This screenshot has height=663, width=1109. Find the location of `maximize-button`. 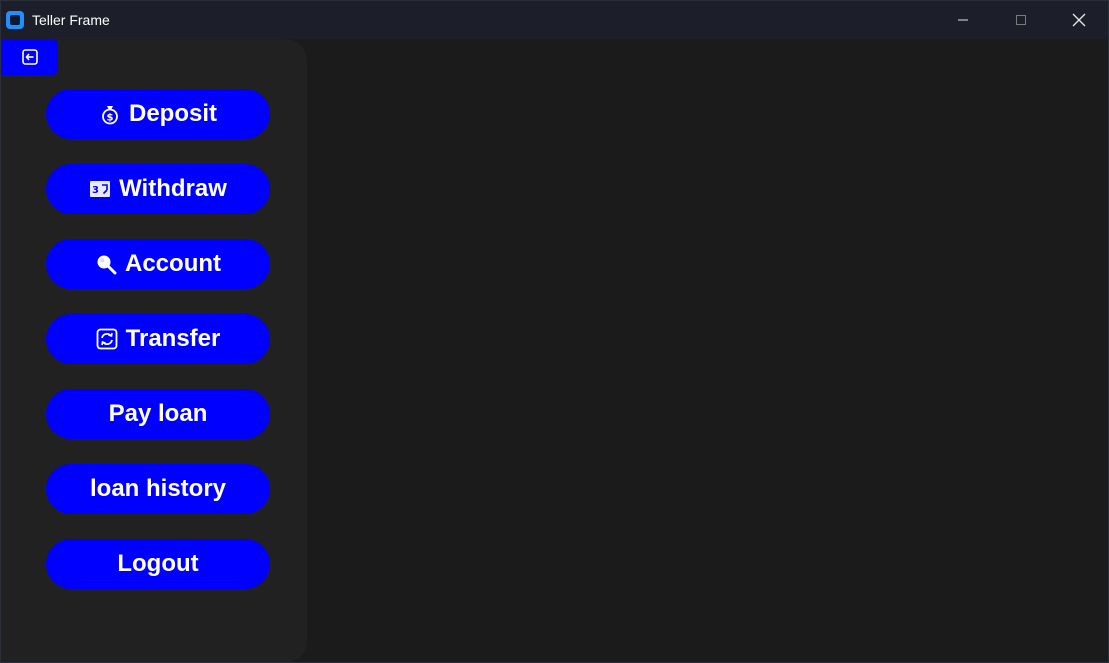

maximize-button is located at coordinates (1021, 20).